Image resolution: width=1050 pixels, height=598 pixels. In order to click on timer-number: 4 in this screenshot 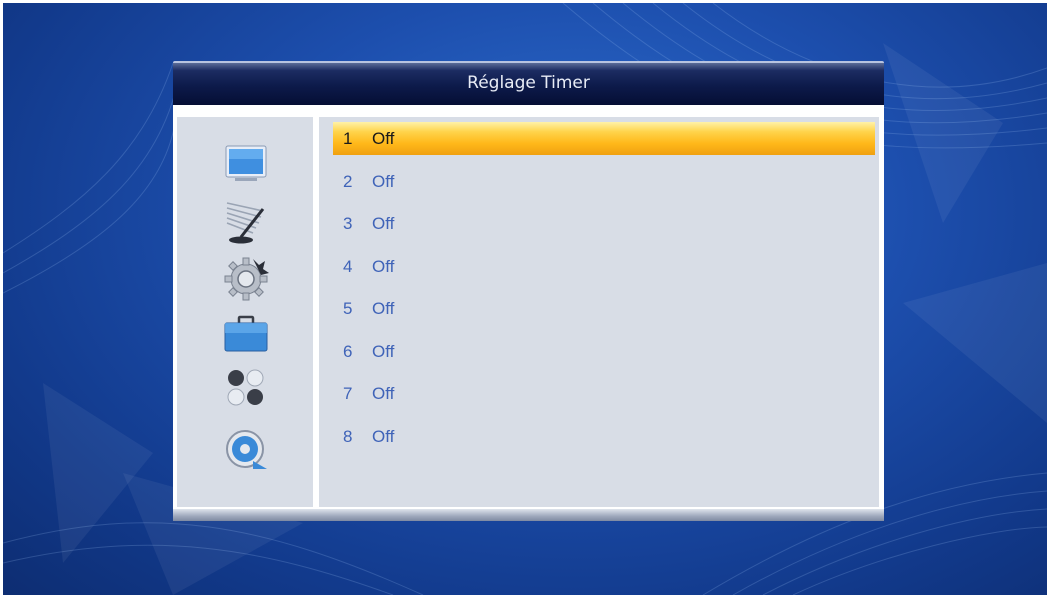, I will do `click(348, 266)`.